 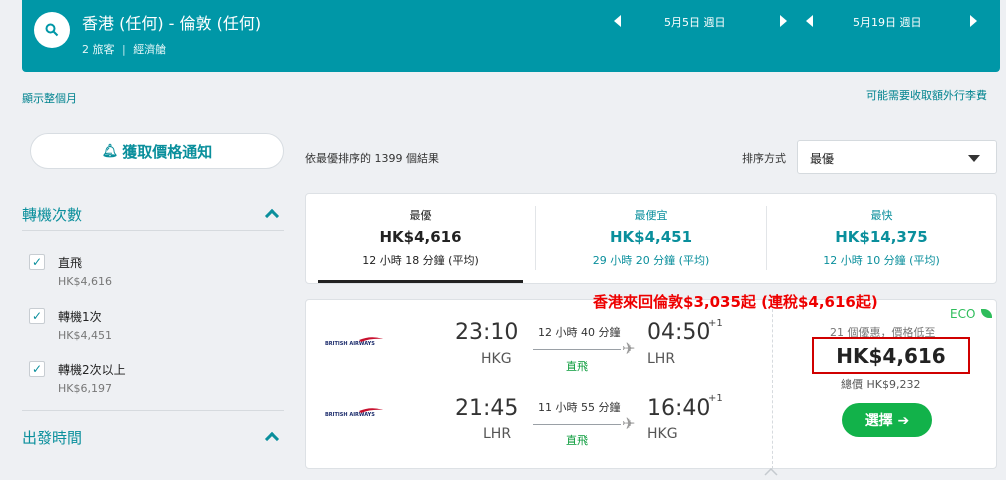 I want to click on flight-price: HK$4,616, so click(x=891, y=355).